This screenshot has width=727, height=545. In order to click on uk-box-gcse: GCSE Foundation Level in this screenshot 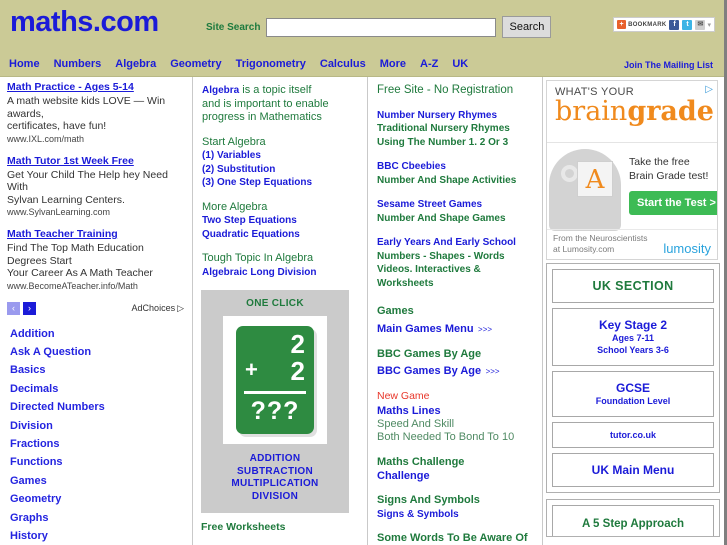, I will do `click(633, 394)`.